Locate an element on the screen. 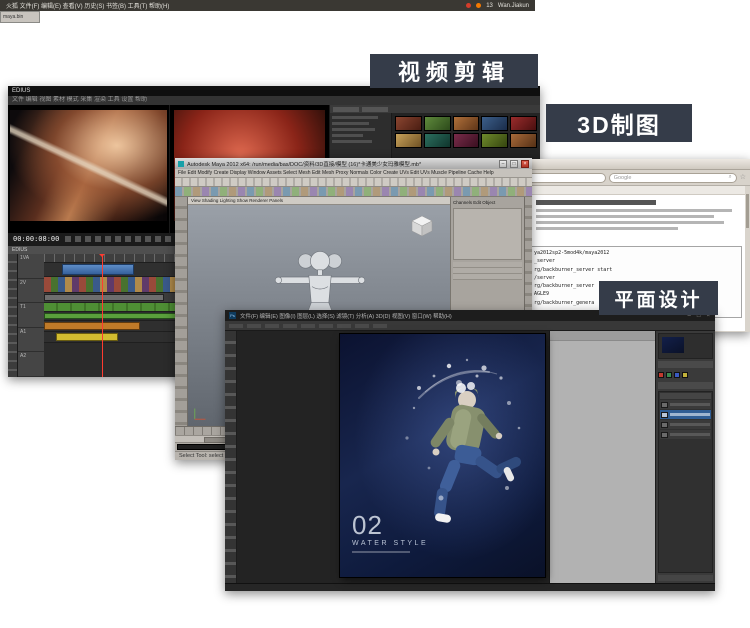 This screenshot has width=750, height=628. cube-object is located at coordinates (422, 226).